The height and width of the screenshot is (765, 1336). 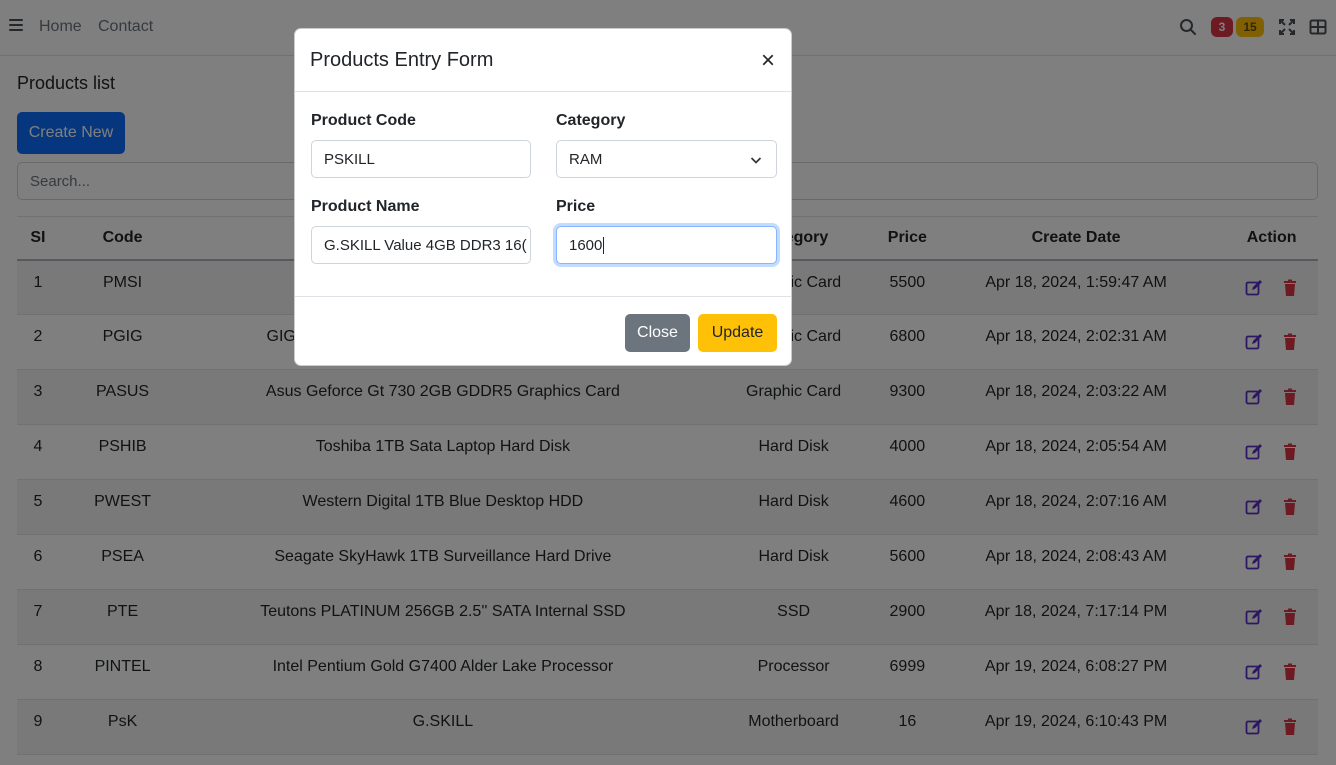 I want to click on product-name-input: G.SKILL Value 4GB DDR3 16(, so click(x=421, y=245).